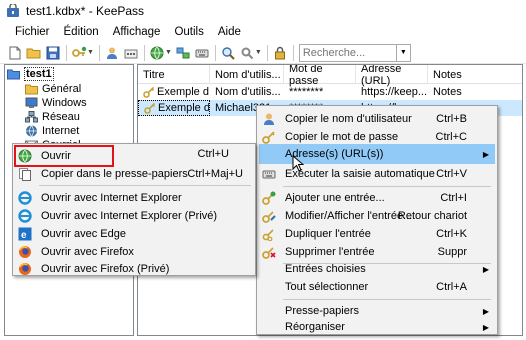  I want to click on tree-item-reseau: Réseau, so click(52, 117).